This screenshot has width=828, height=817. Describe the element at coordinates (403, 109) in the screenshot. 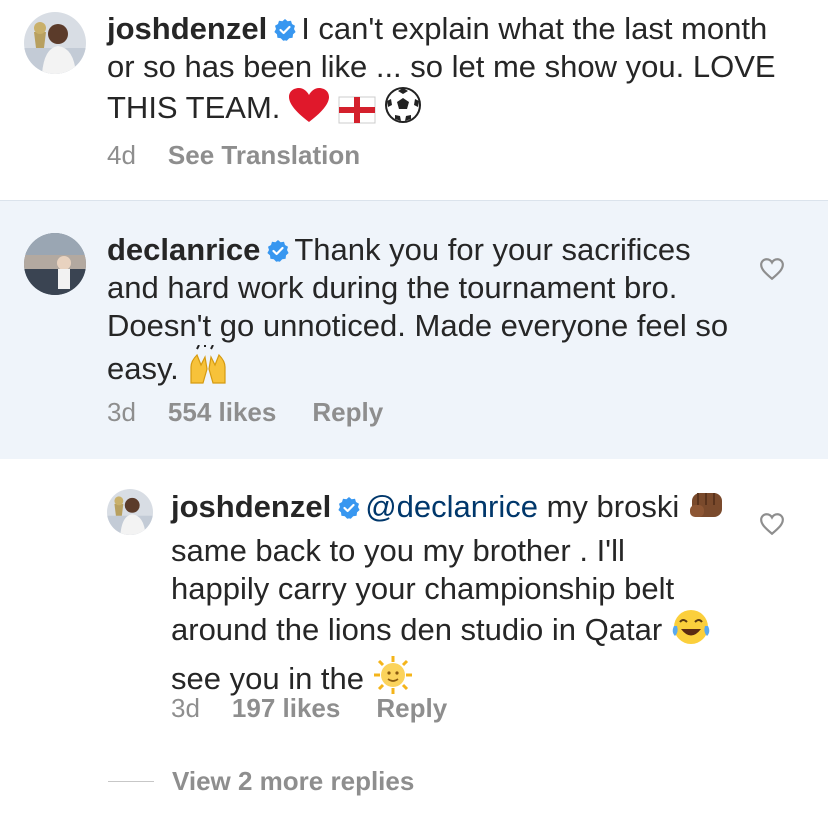

I see `soccer-ball-emoji` at that location.